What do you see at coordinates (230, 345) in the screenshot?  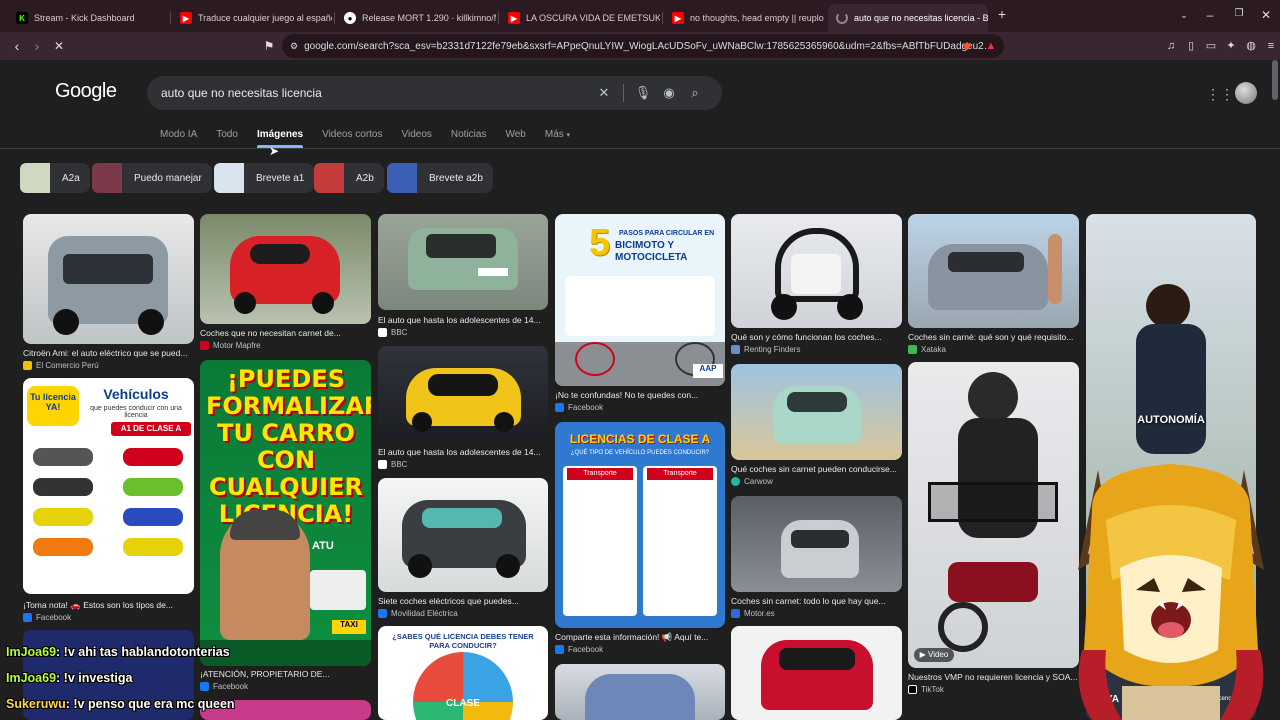 I see `result-source: Motor Mapfre` at bounding box center [230, 345].